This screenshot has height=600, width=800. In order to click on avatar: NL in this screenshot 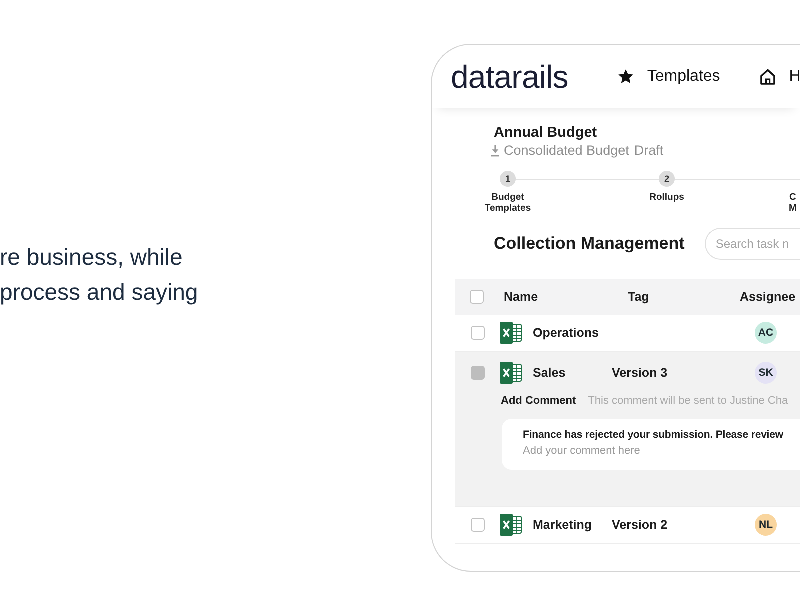, I will do `click(766, 525)`.